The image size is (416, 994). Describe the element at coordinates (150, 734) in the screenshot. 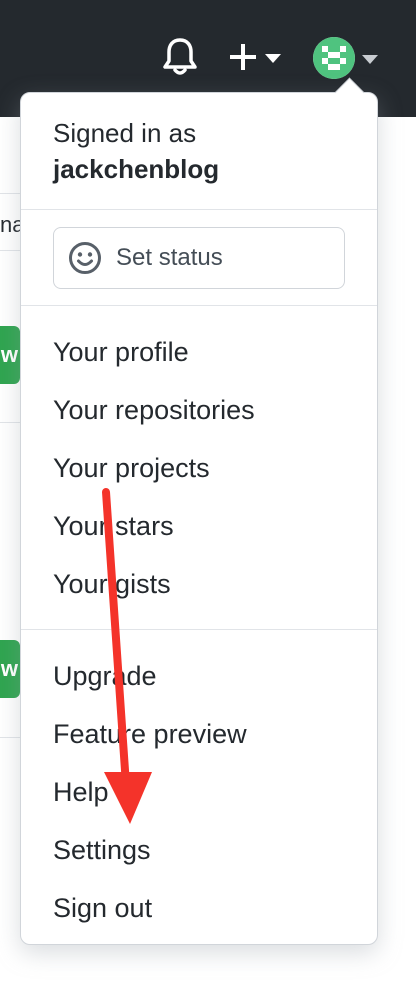

I see `menu-item-feature-preview: Feature preview` at that location.